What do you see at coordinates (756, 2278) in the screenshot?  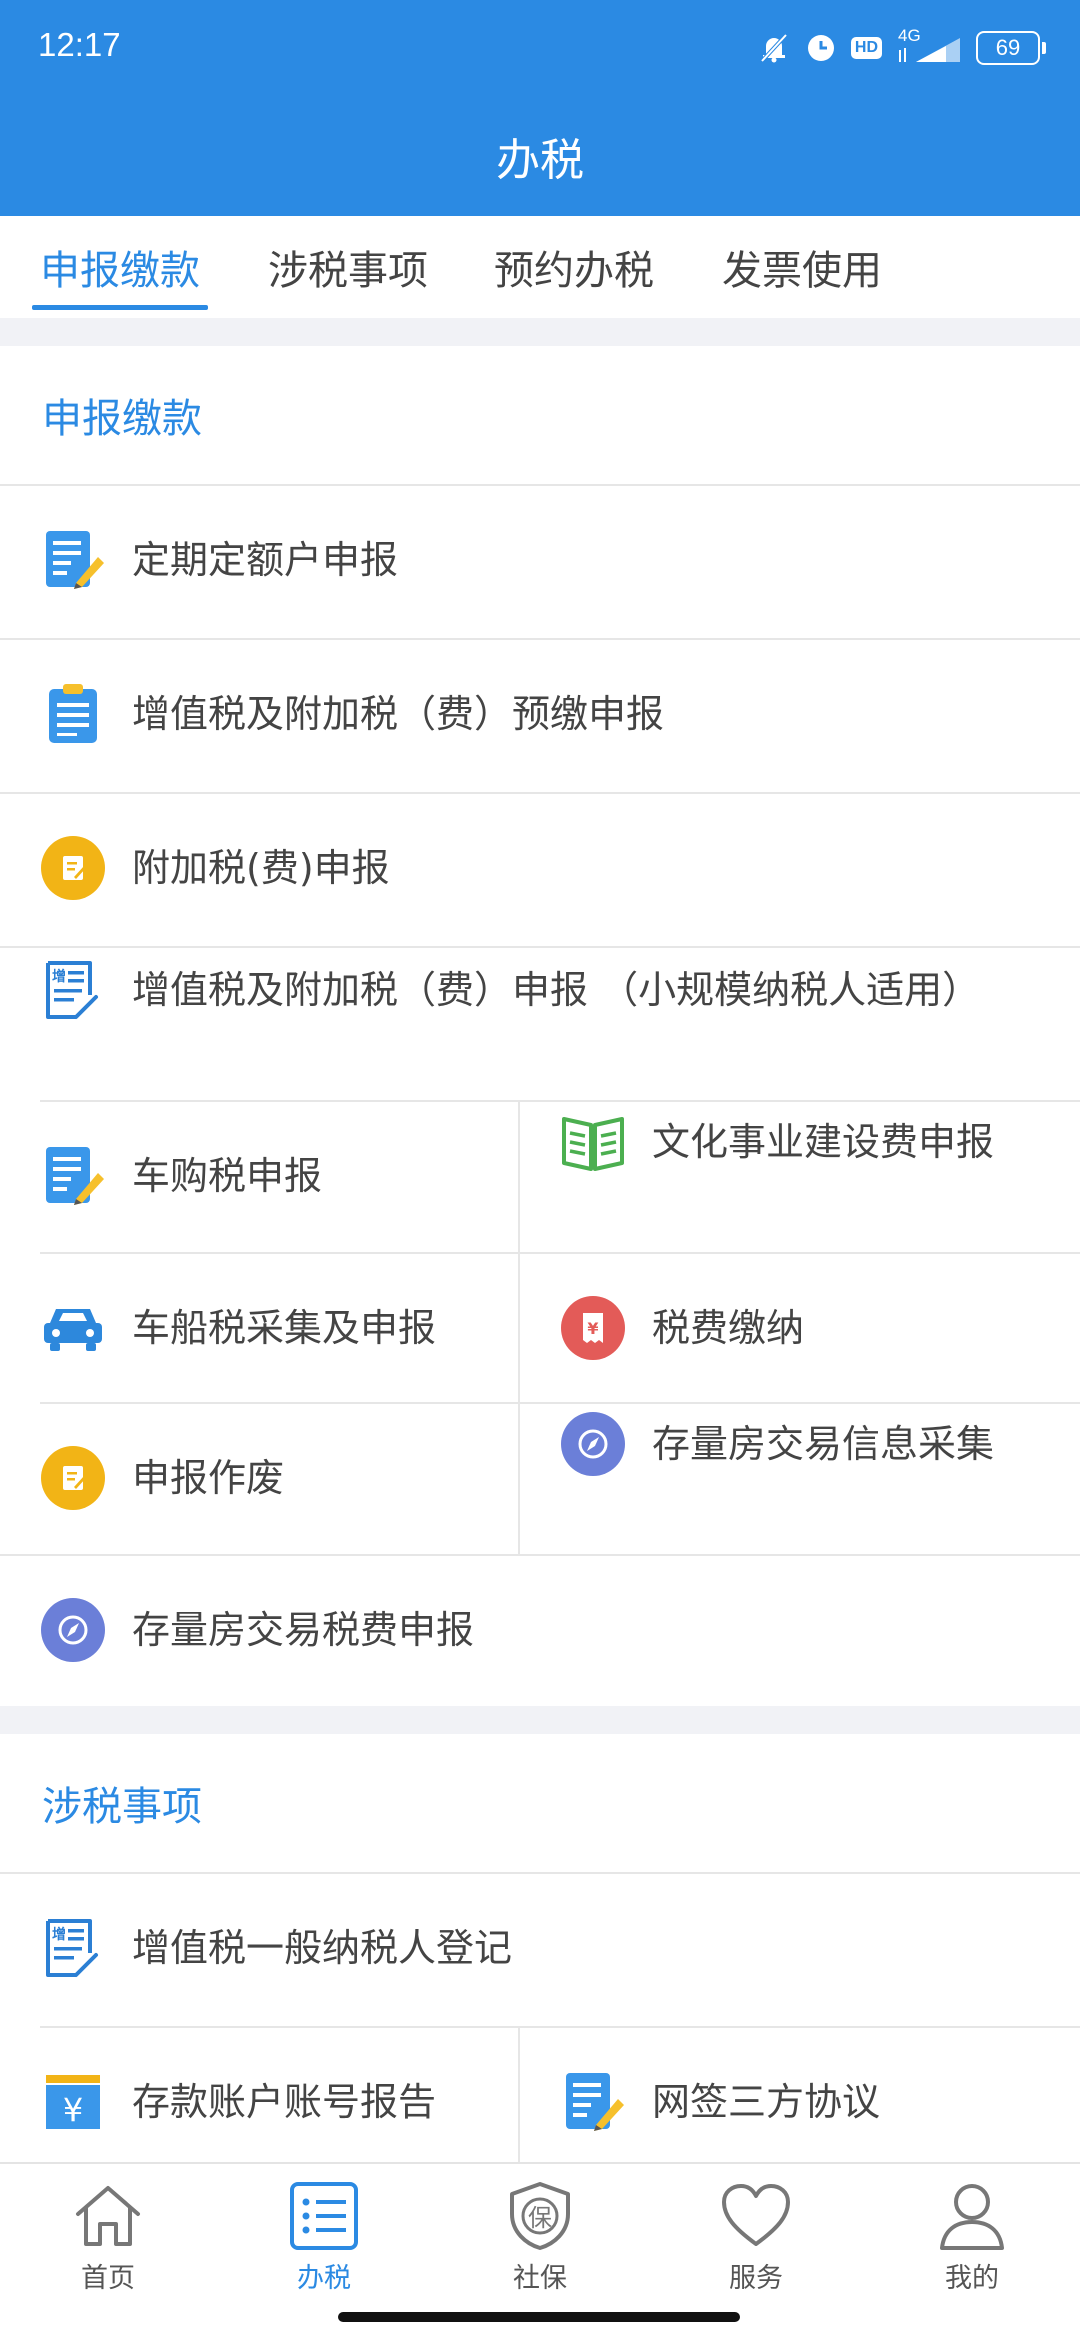 I see `nav-label: 服务` at bounding box center [756, 2278].